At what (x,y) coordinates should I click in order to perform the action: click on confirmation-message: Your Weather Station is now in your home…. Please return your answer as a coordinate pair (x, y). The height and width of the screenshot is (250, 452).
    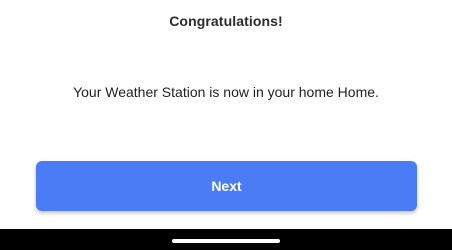
    Looking at the image, I should click on (226, 92).